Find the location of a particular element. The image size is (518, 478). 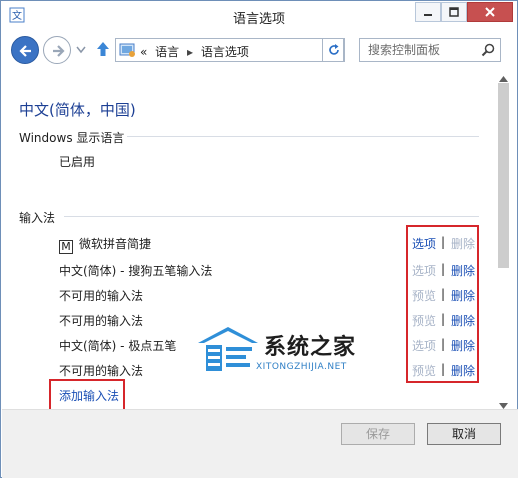

up-button is located at coordinates (103, 50).